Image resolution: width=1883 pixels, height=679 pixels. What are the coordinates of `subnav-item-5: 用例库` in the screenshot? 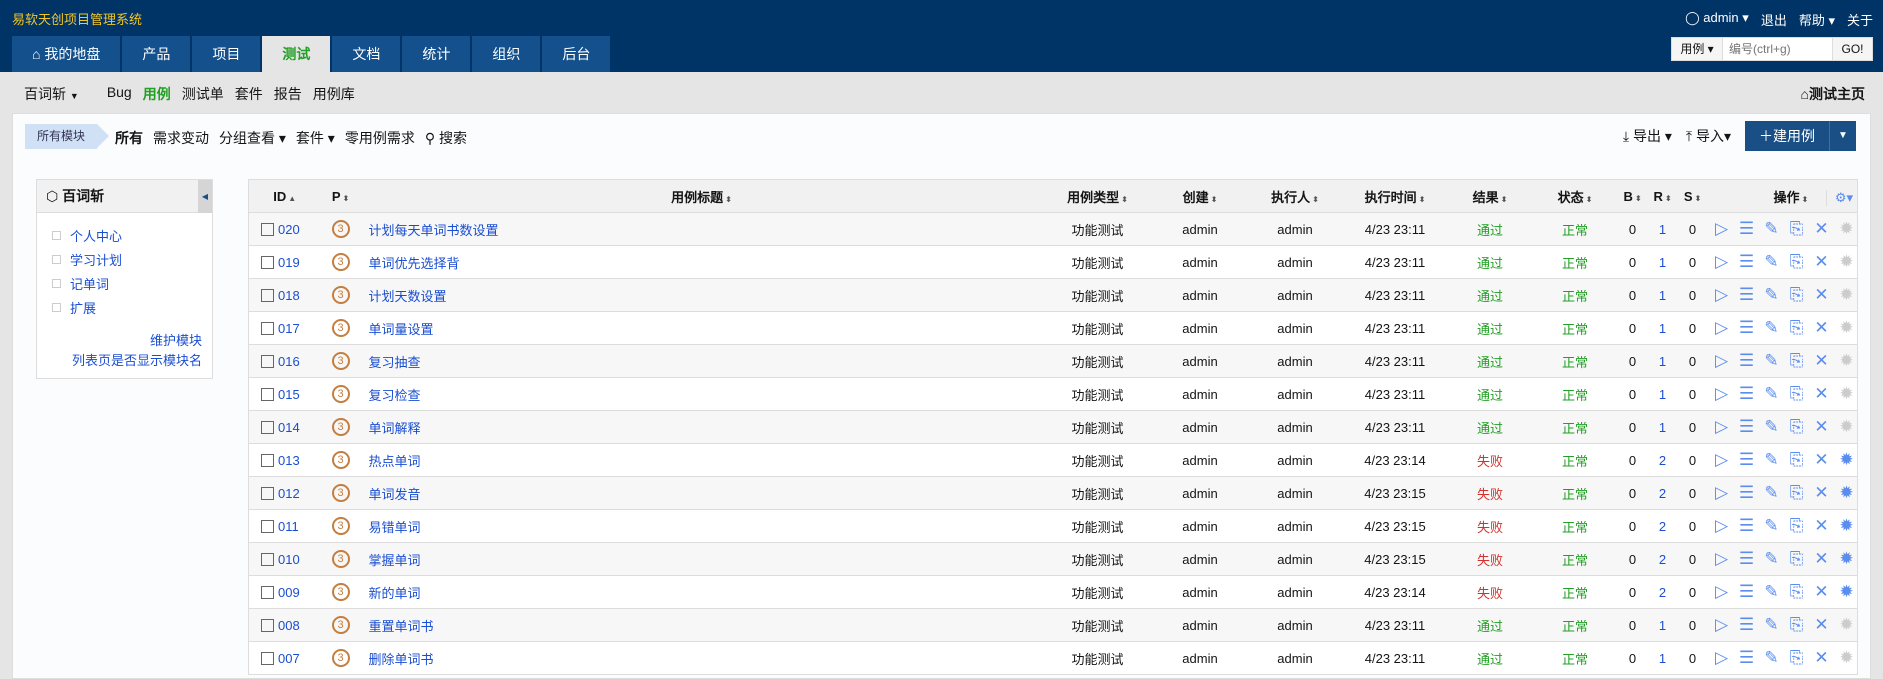 It's located at (334, 94).